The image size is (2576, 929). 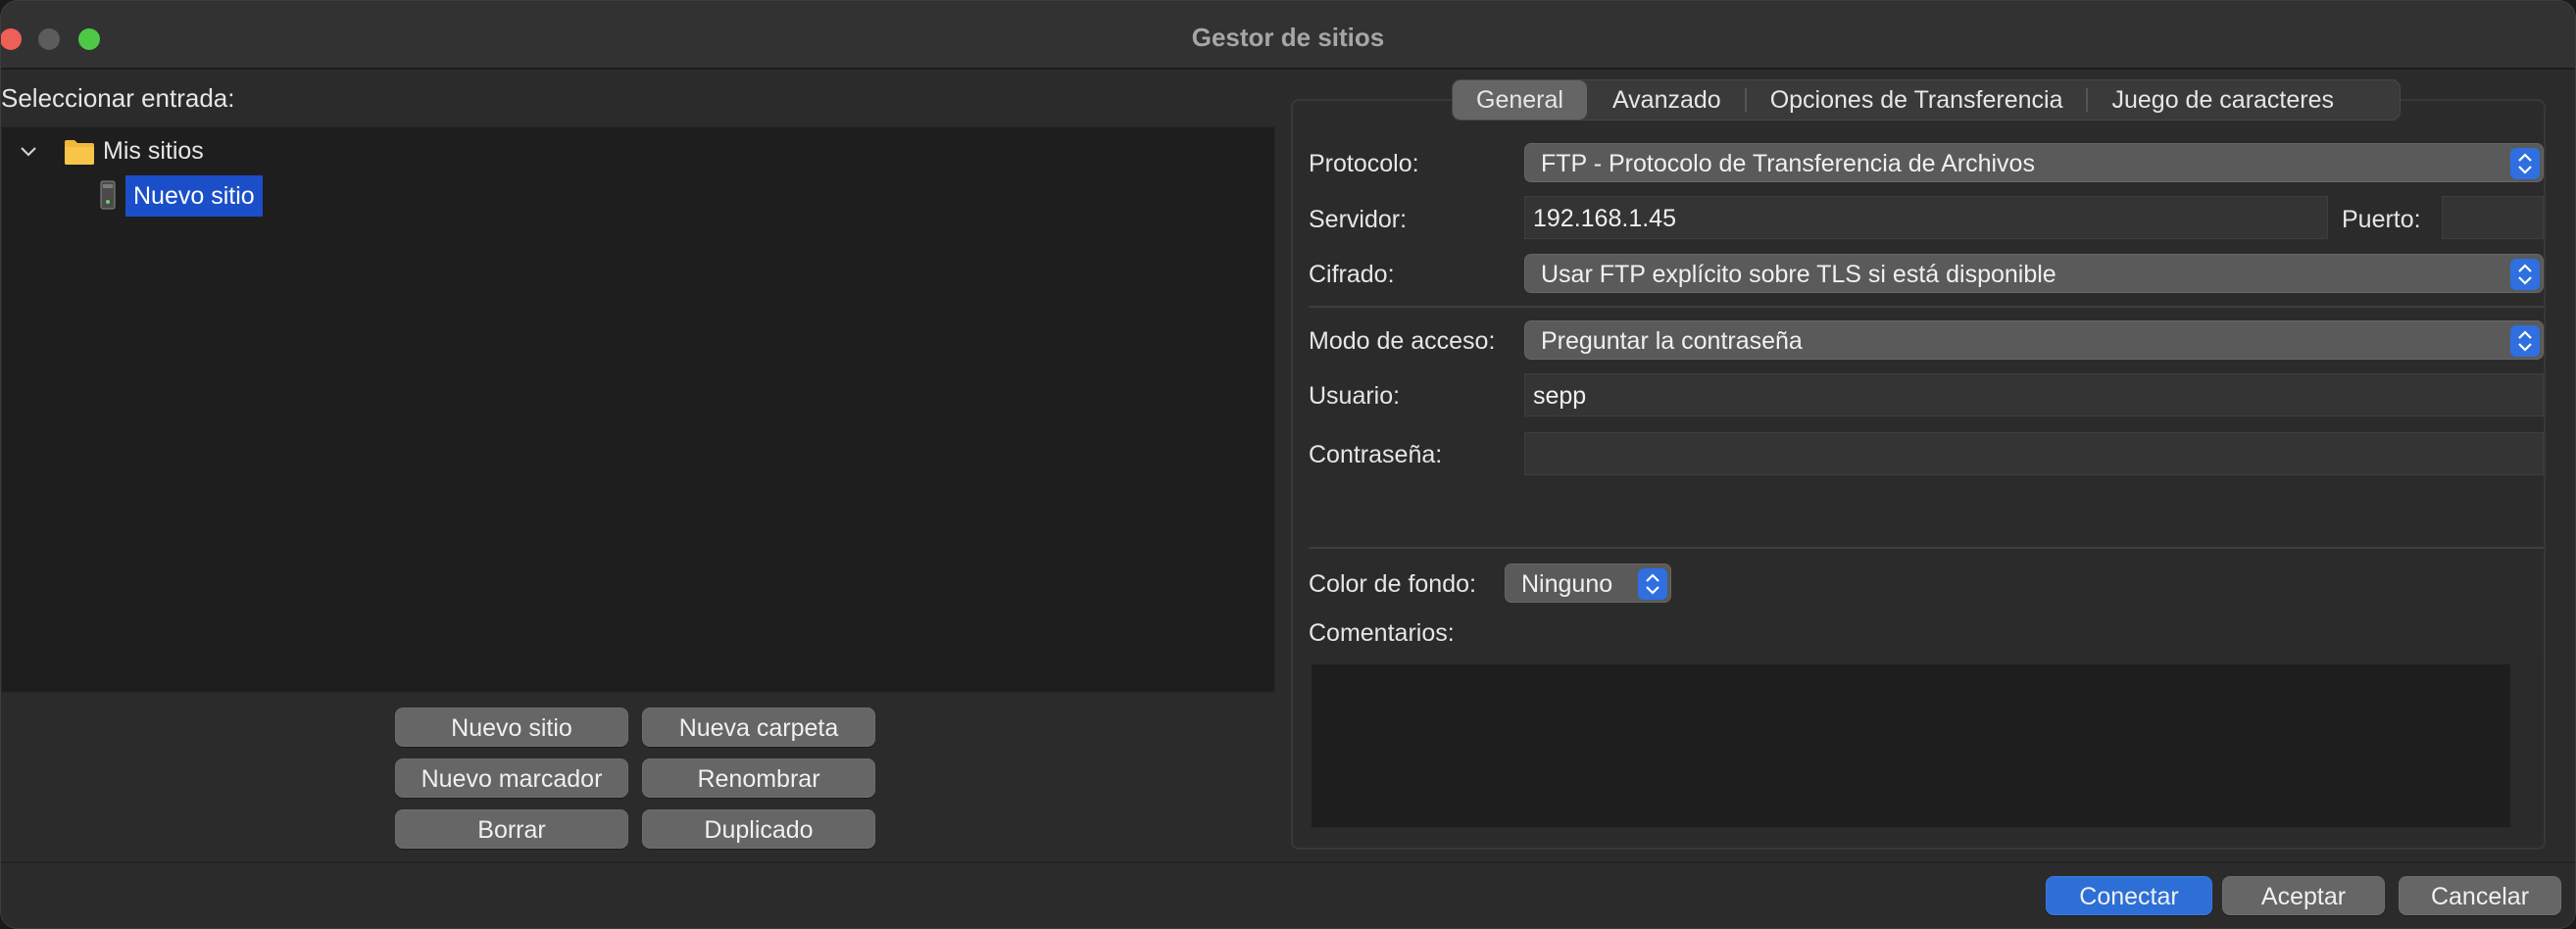 What do you see at coordinates (511, 727) in the screenshot?
I see `new-site-button: Nuevo sitio` at bounding box center [511, 727].